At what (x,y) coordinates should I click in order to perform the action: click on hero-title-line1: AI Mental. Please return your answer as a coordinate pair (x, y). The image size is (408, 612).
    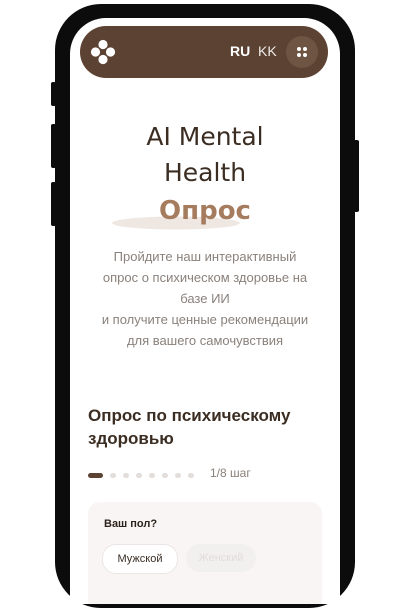
    Looking at the image, I should click on (205, 136).